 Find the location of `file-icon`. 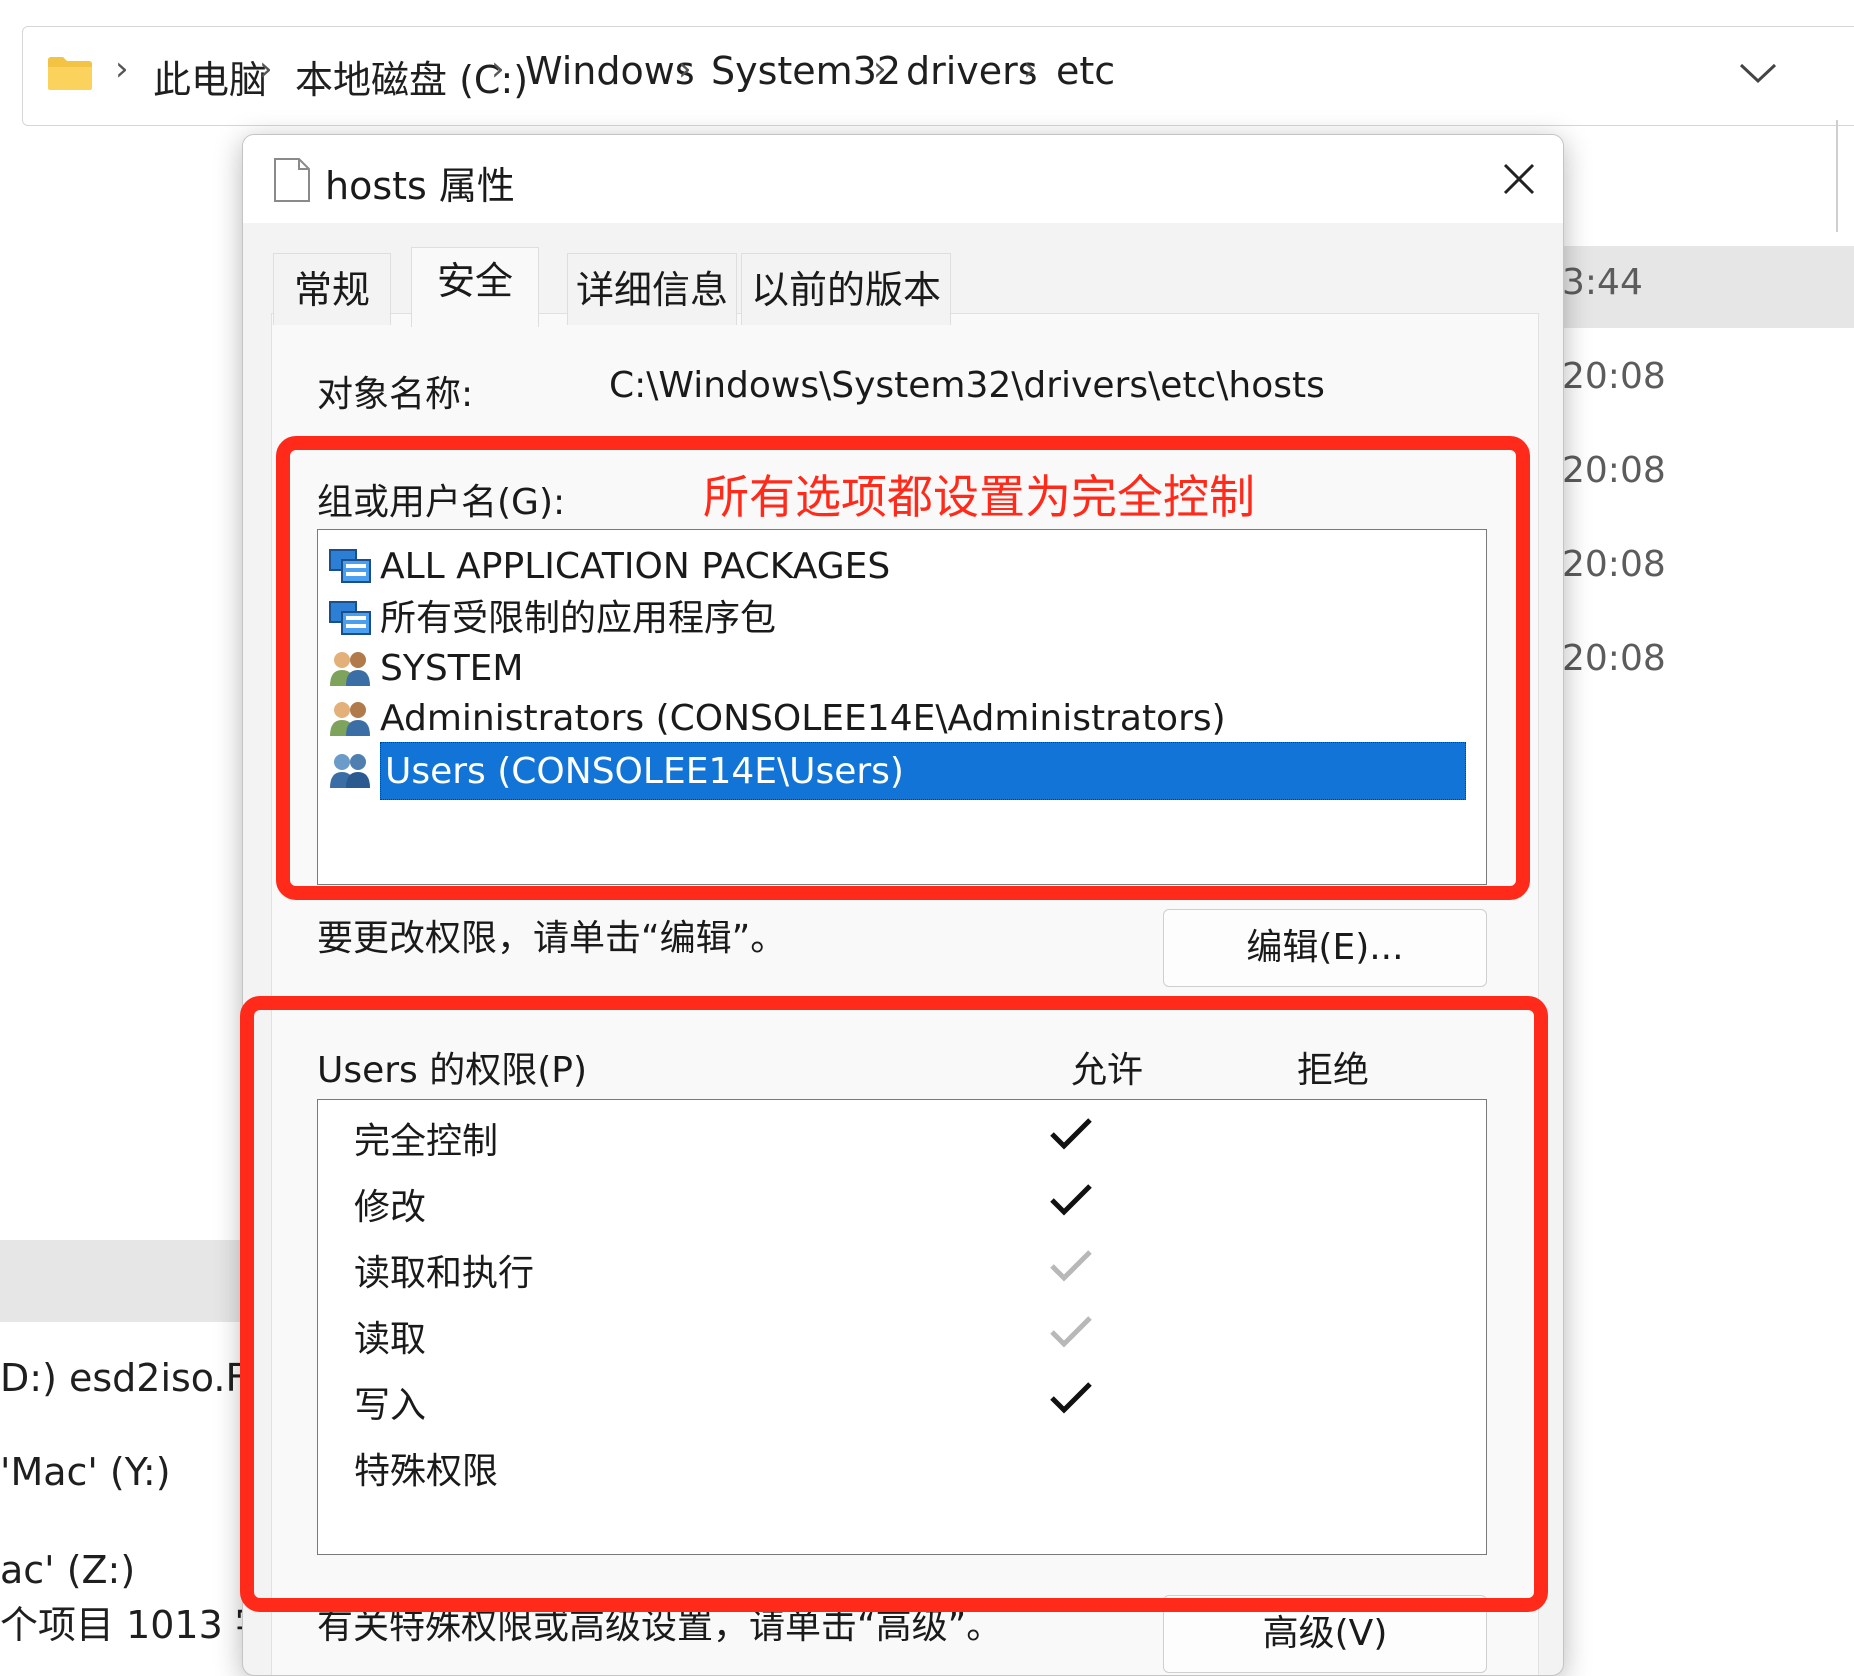

file-icon is located at coordinates (292, 180).